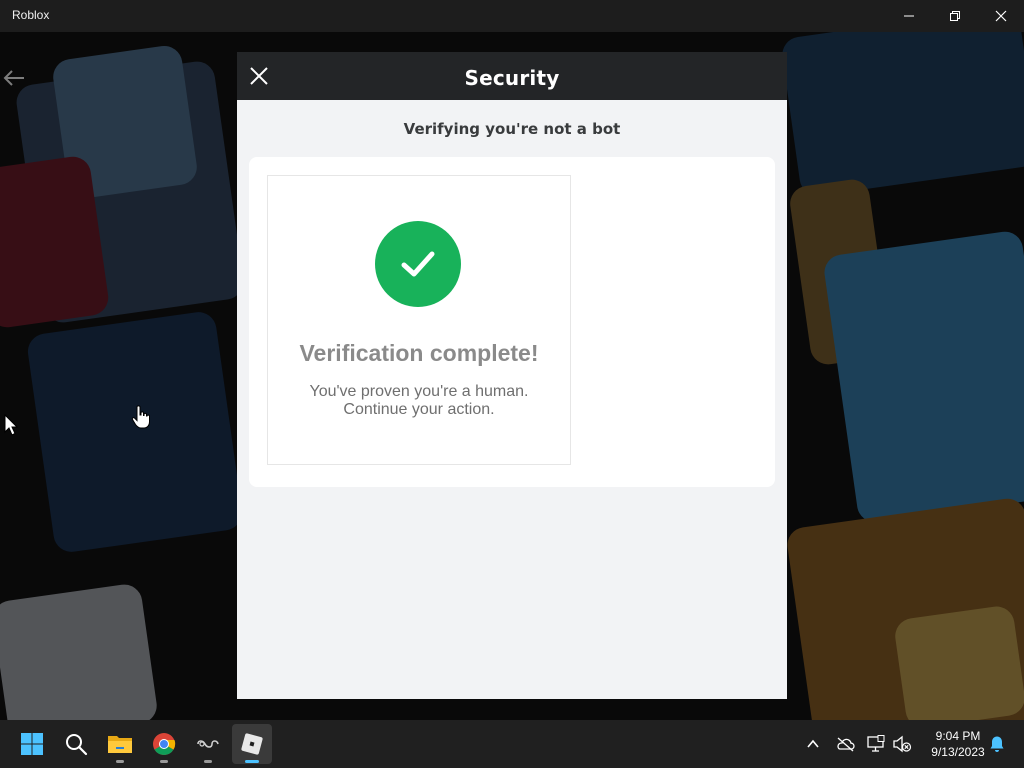 The image size is (1024, 768). I want to click on arrow-left-icon, so click(14, 78).